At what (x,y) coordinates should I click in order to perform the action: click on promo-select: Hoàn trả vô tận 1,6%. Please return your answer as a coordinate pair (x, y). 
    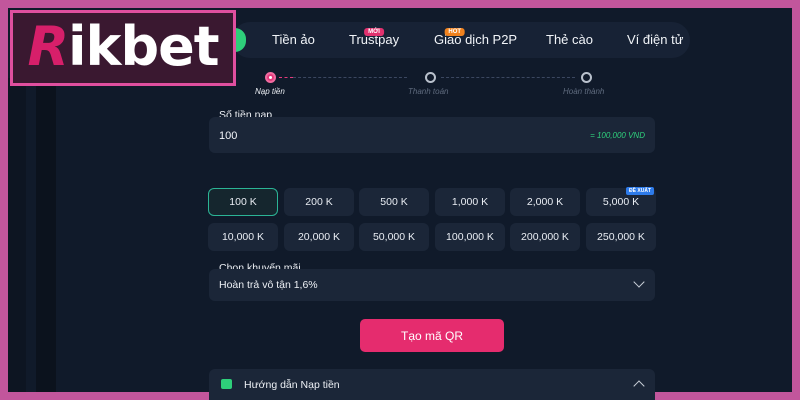
    Looking at the image, I should click on (432, 285).